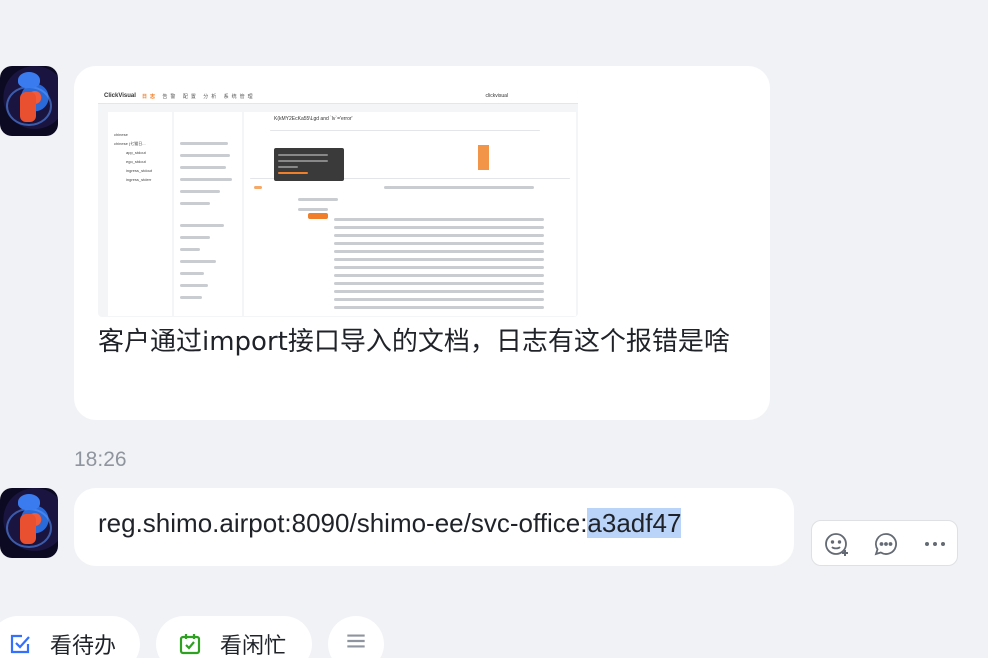  I want to click on error-tag, so click(318, 216).